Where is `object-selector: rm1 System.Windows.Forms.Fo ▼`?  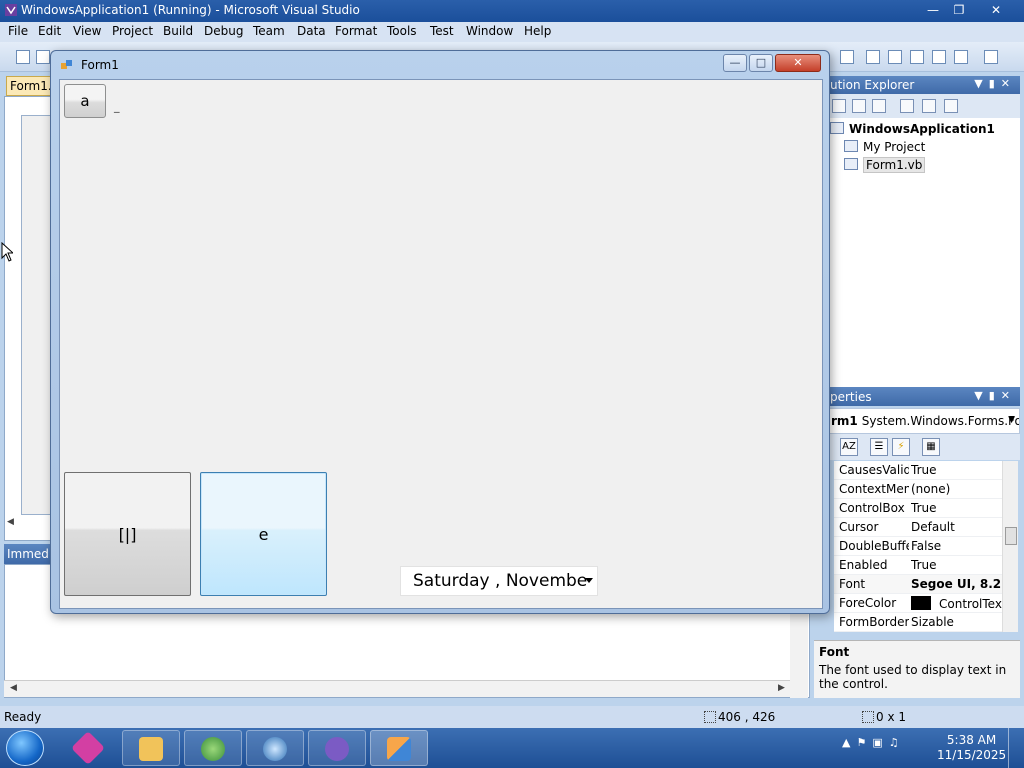 object-selector: rm1 System.Windows.Forms.Fo ▼ is located at coordinates (924, 421).